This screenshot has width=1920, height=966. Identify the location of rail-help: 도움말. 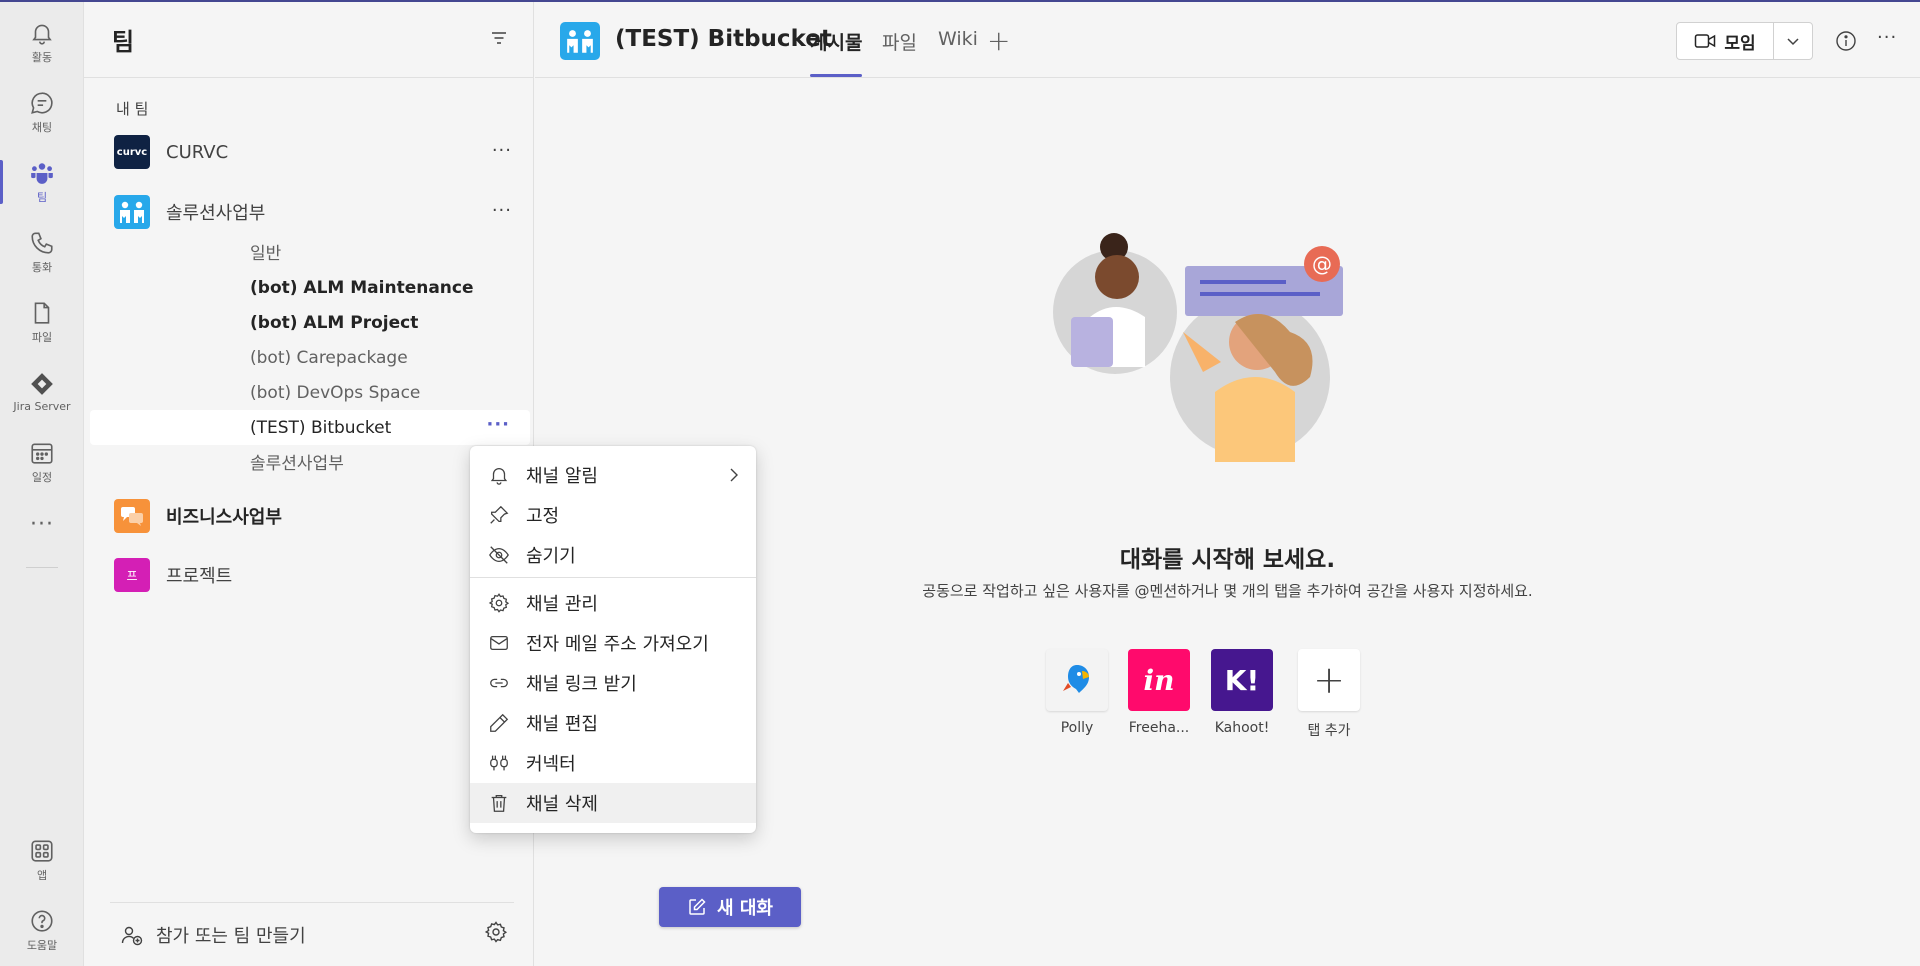
(42, 930).